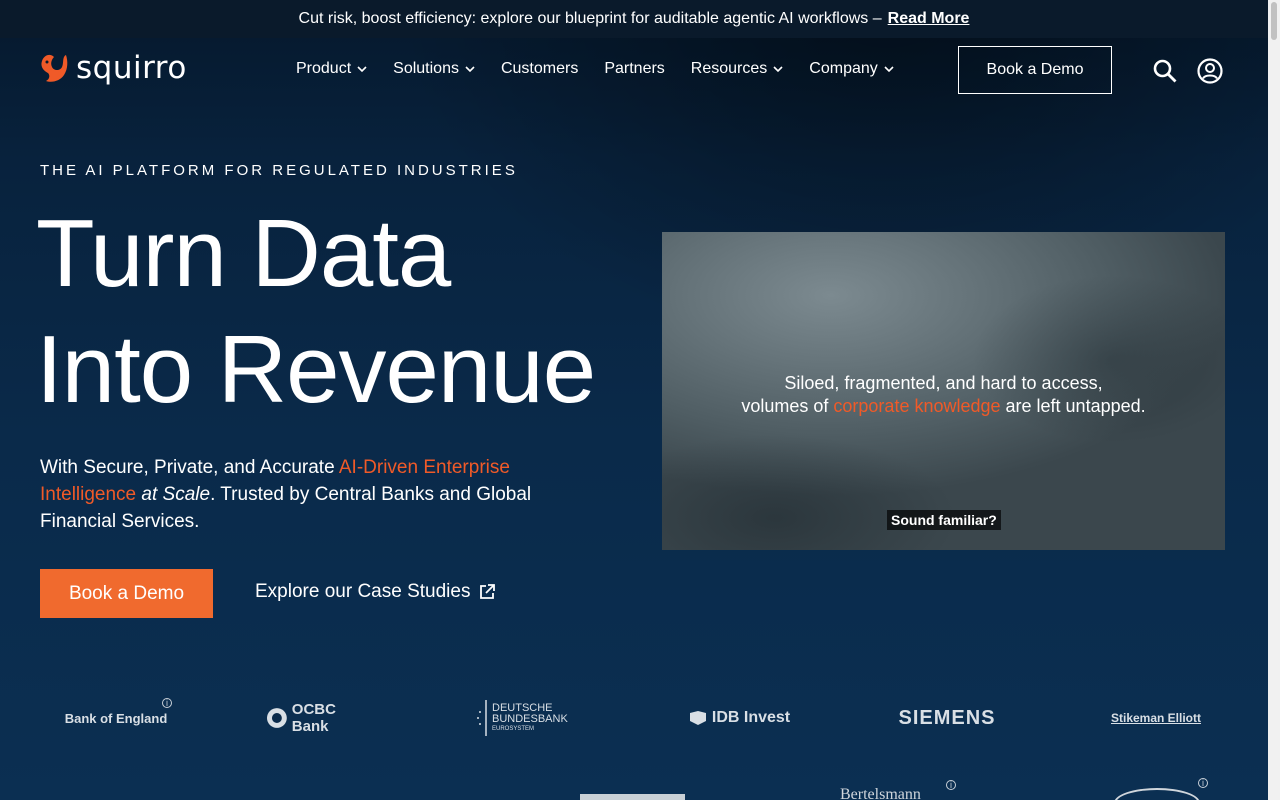 This screenshot has width=1280, height=800. I want to click on nav-item-partners: Partners, so click(634, 69).